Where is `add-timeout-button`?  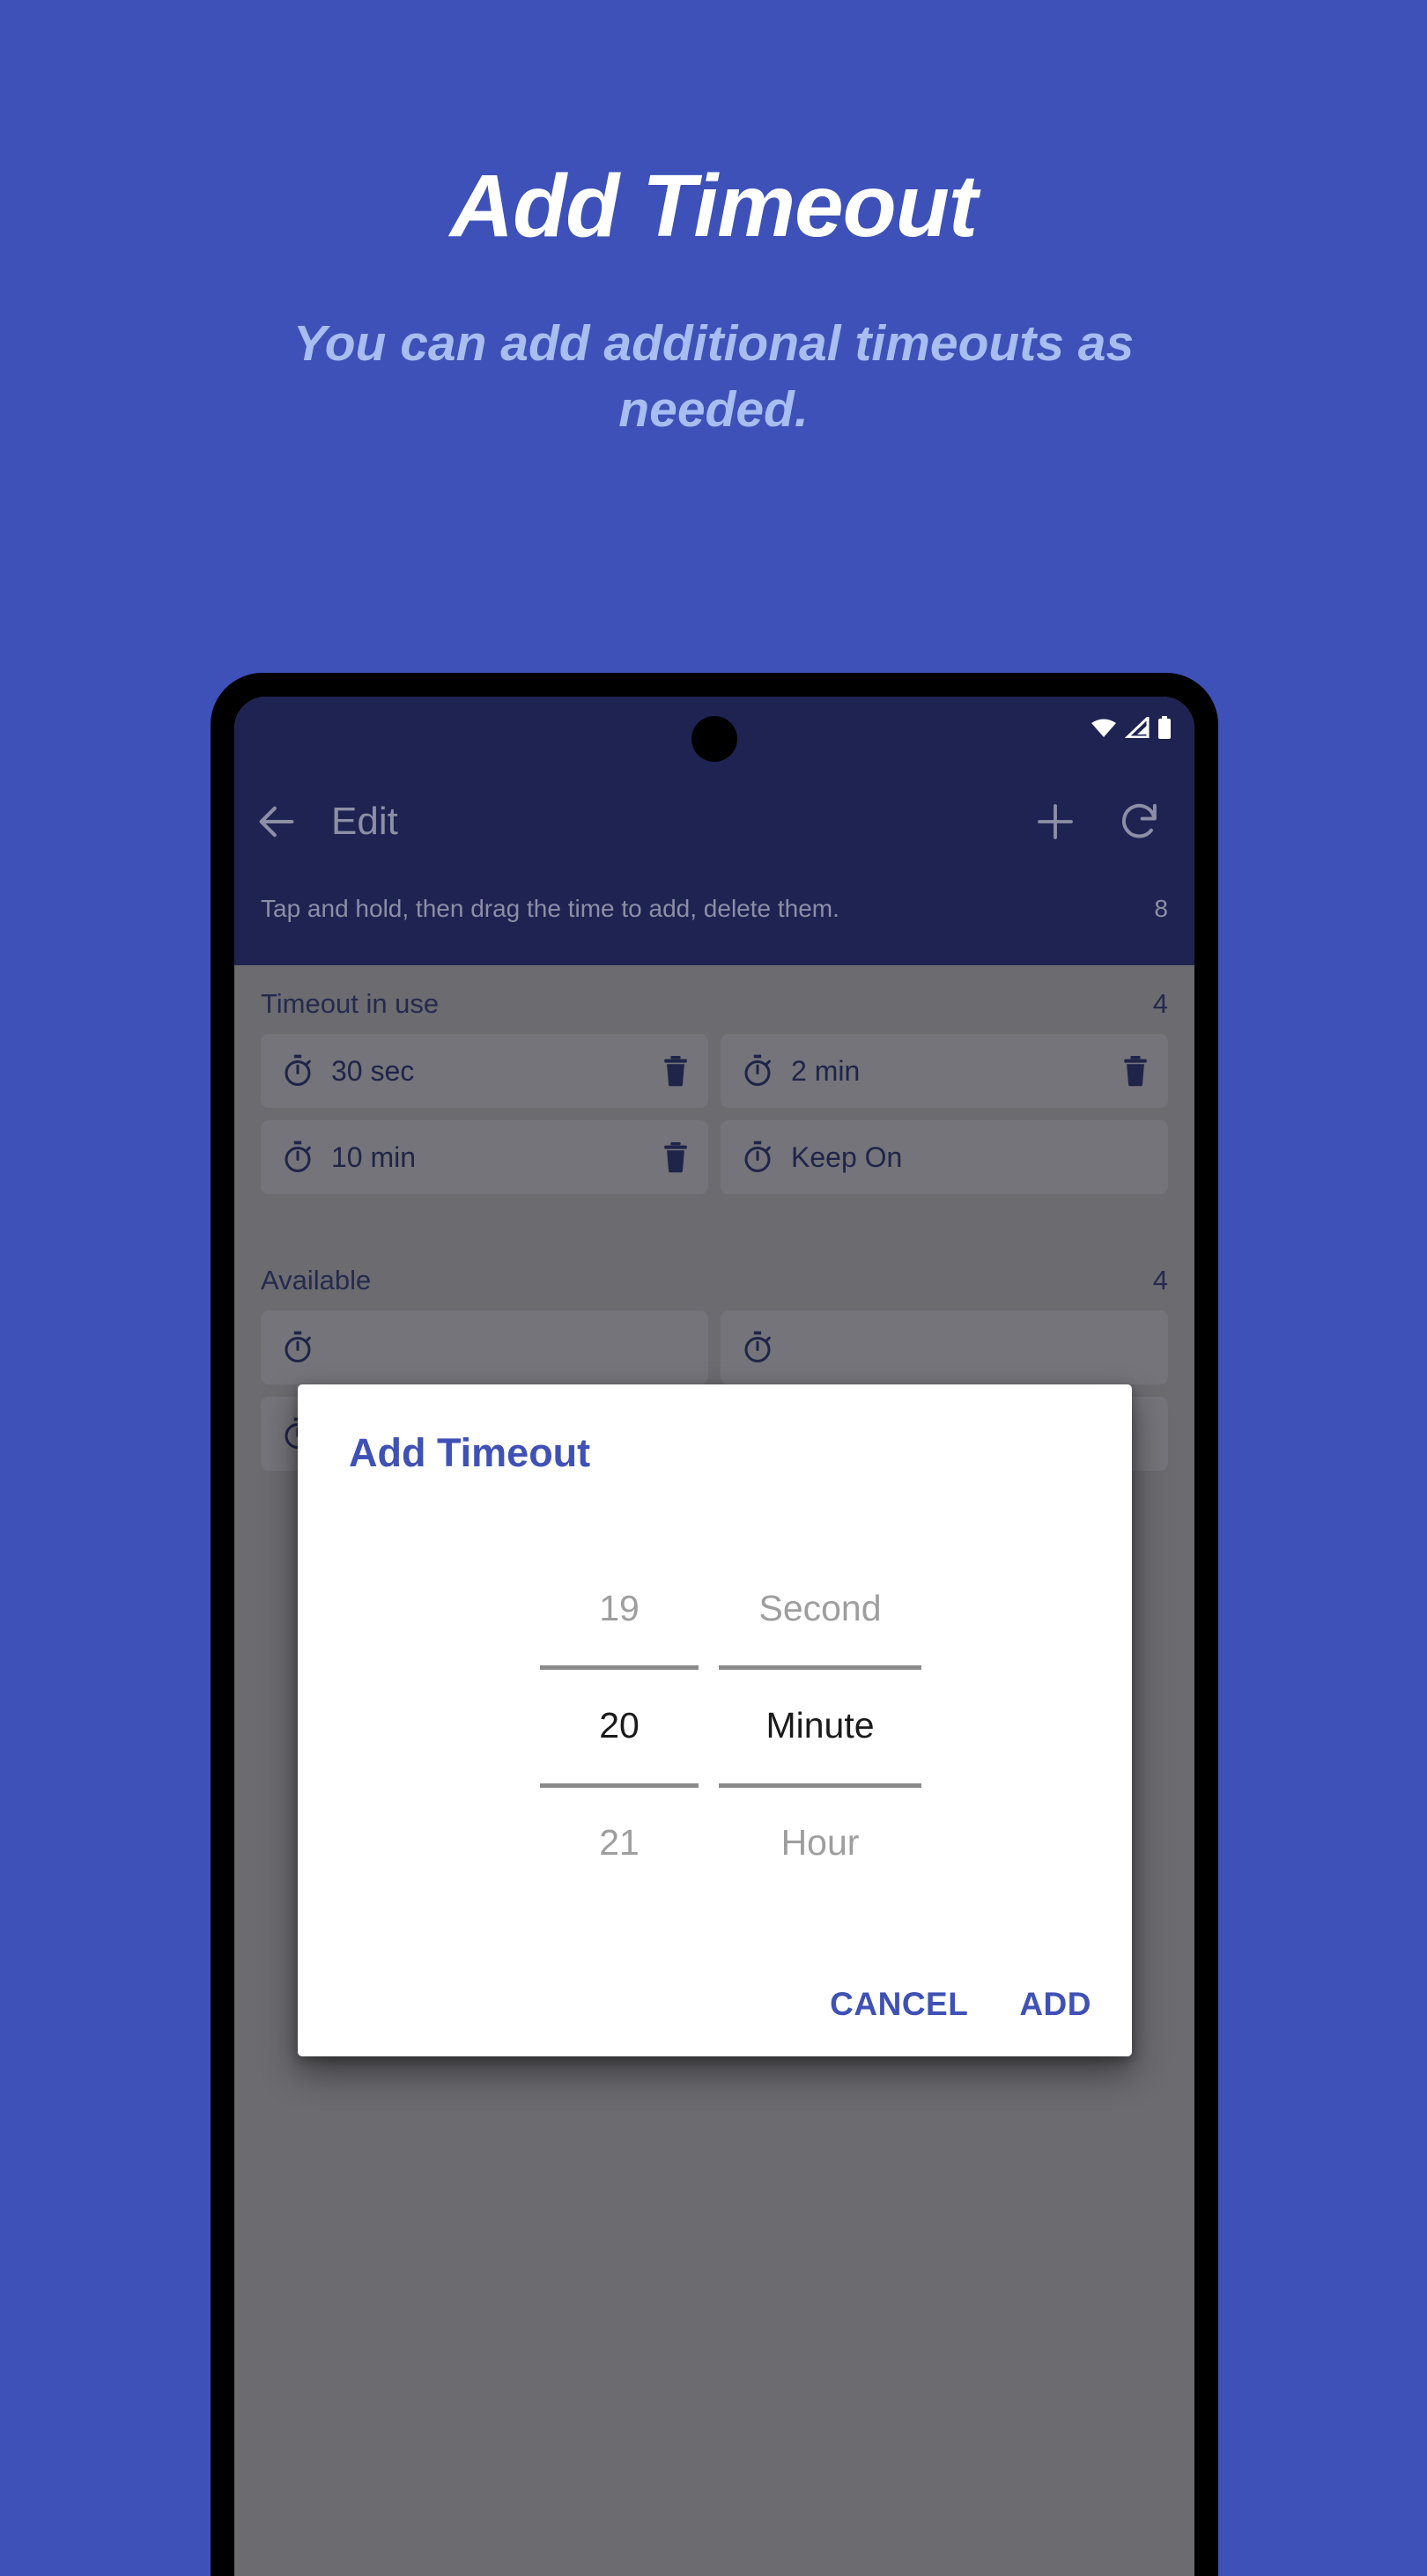 add-timeout-button is located at coordinates (1055, 821).